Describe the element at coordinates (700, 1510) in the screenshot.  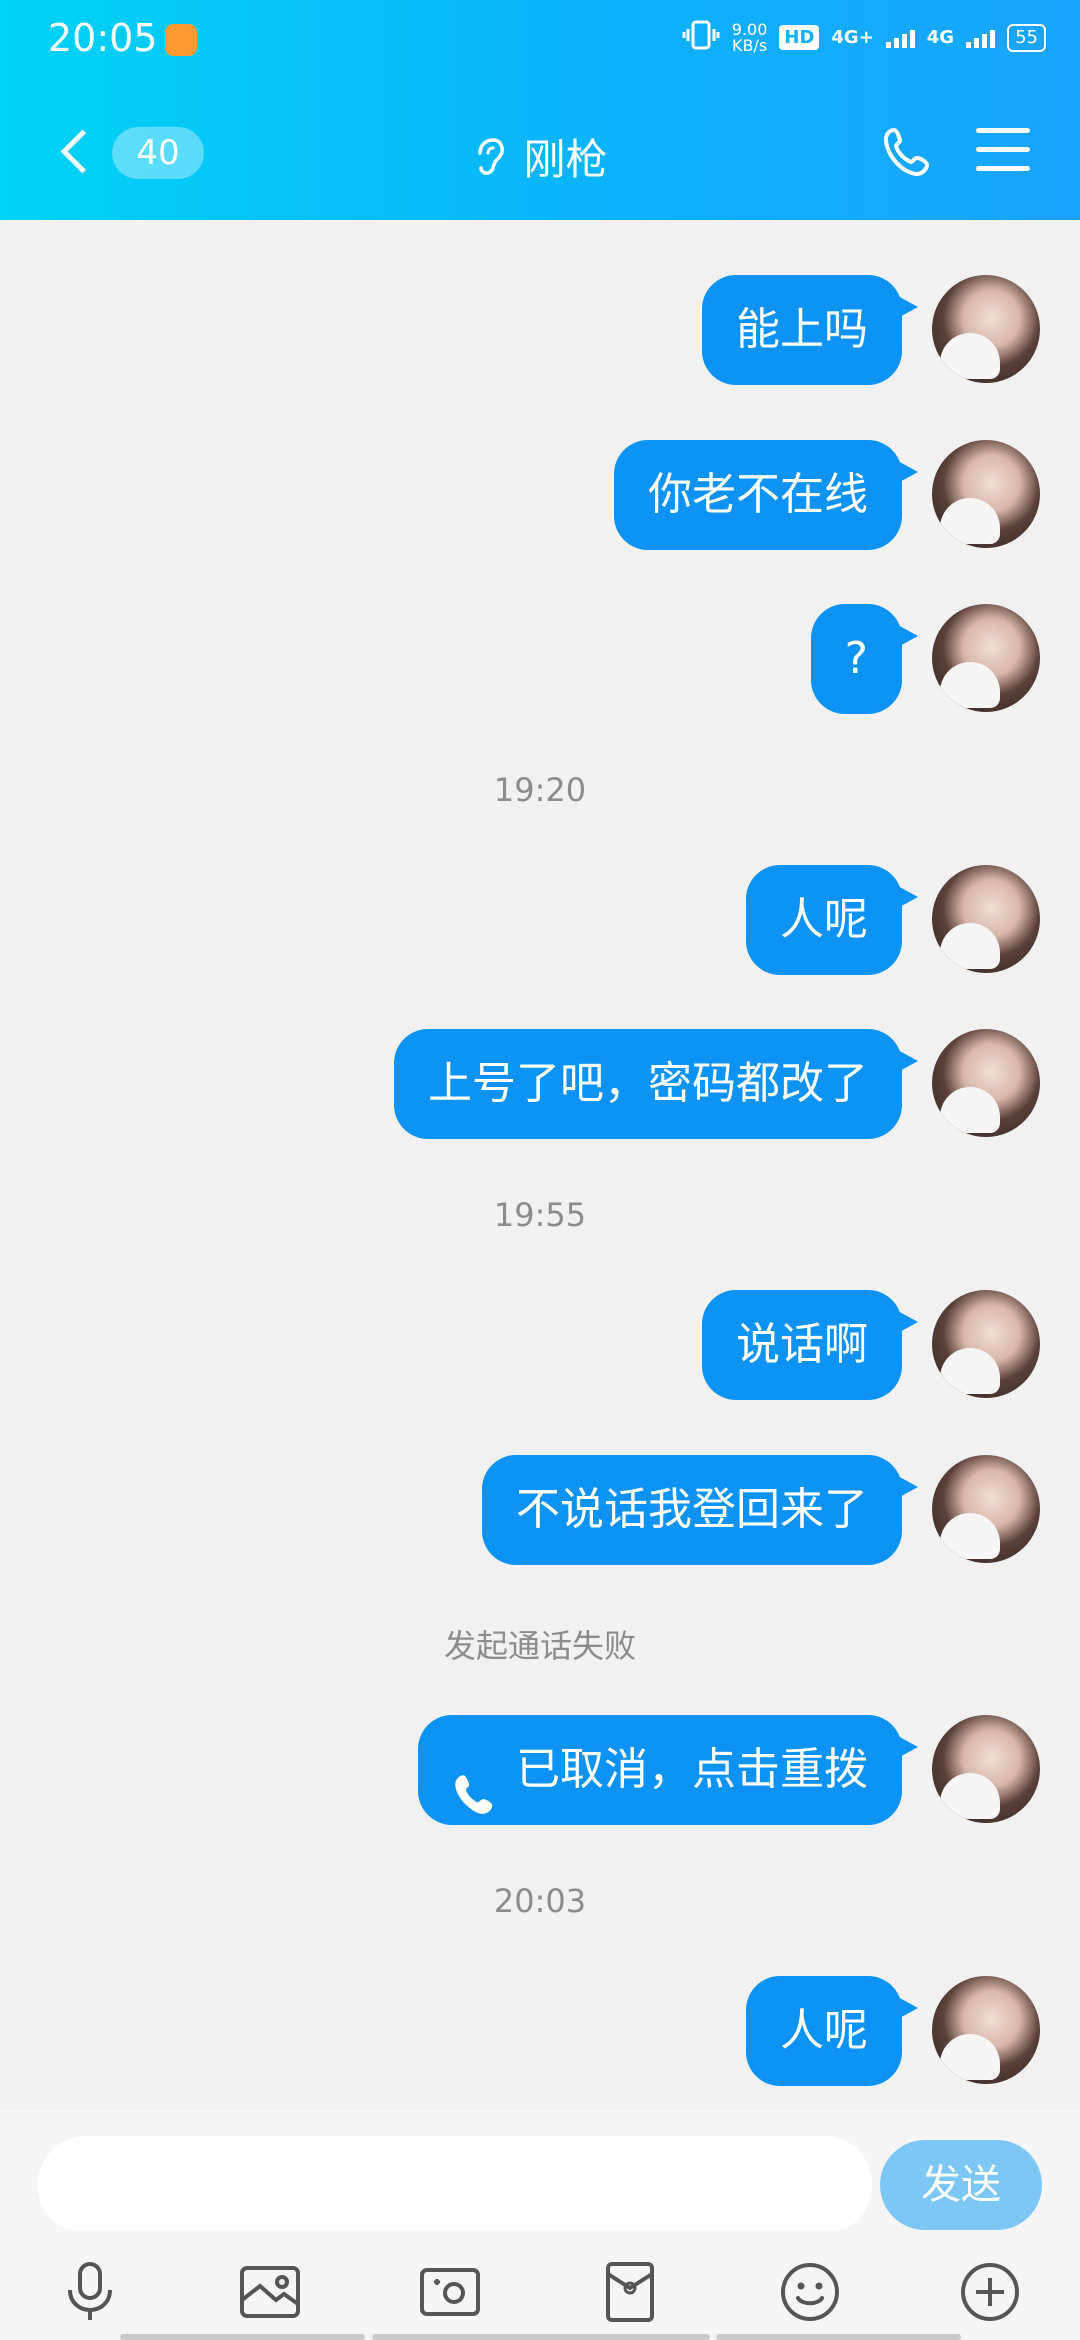
I see `message-bubble: 不说话我登回来了` at that location.